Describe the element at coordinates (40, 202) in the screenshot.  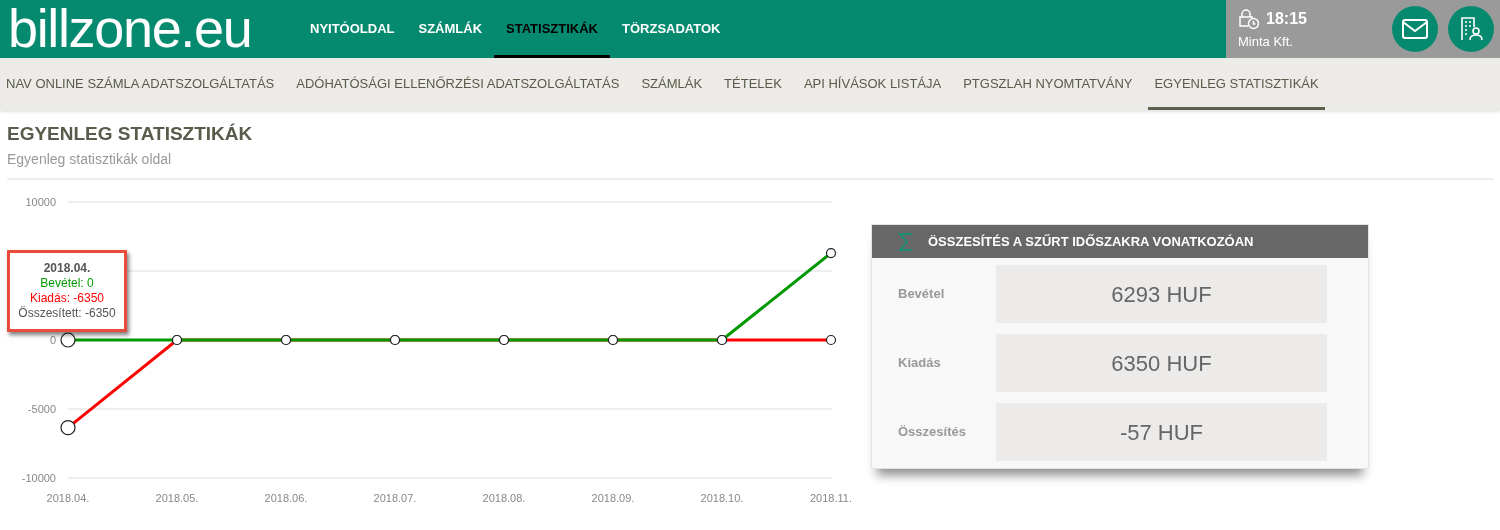
I see `y-tick-label: 10000` at that location.